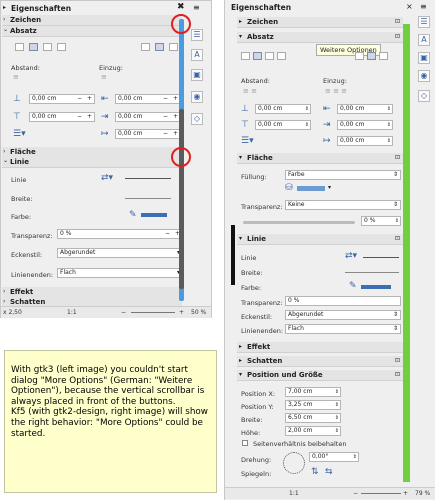  What do you see at coordinates (343, 175) in the screenshot?
I see `fill-type-select: Farbe ⇕` at bounding box center [343, 175].